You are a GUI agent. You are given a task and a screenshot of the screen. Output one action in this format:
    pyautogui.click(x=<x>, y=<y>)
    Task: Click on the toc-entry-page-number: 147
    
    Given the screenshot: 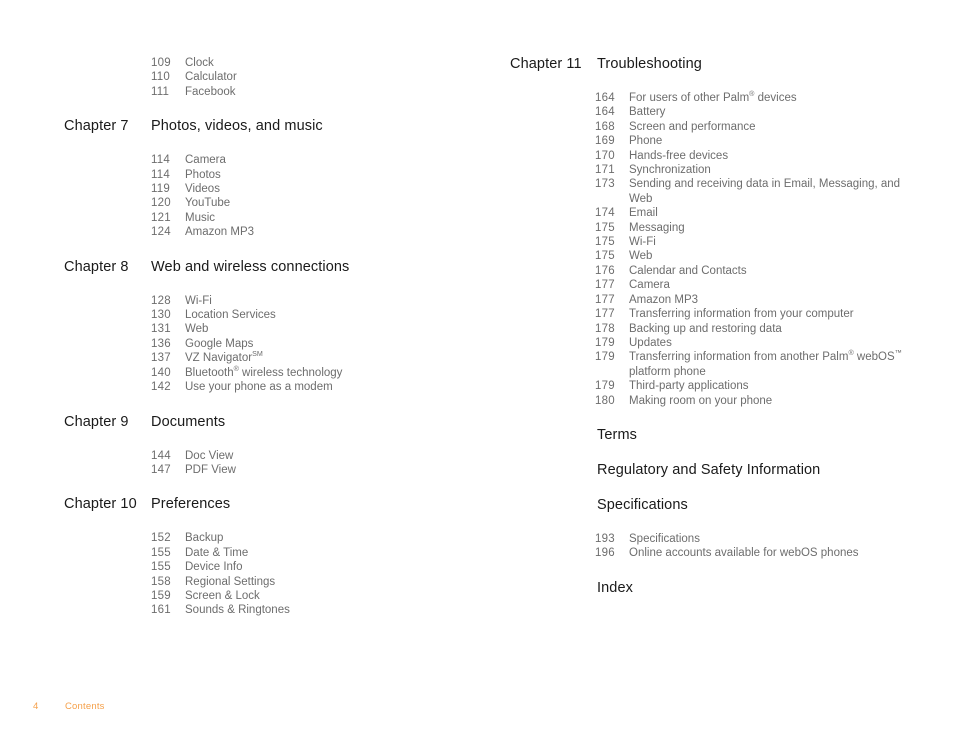 What is the action you would take?
    pyautogui.click(x=161, y=469)
    